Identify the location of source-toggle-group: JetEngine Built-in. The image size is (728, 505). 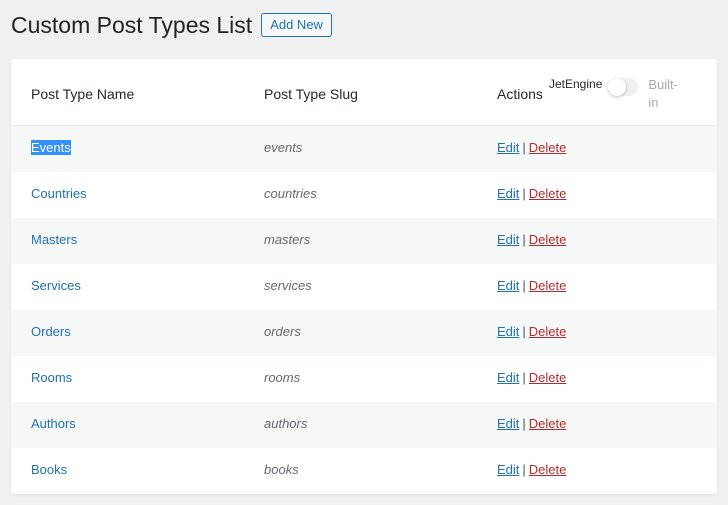
(614, 94).